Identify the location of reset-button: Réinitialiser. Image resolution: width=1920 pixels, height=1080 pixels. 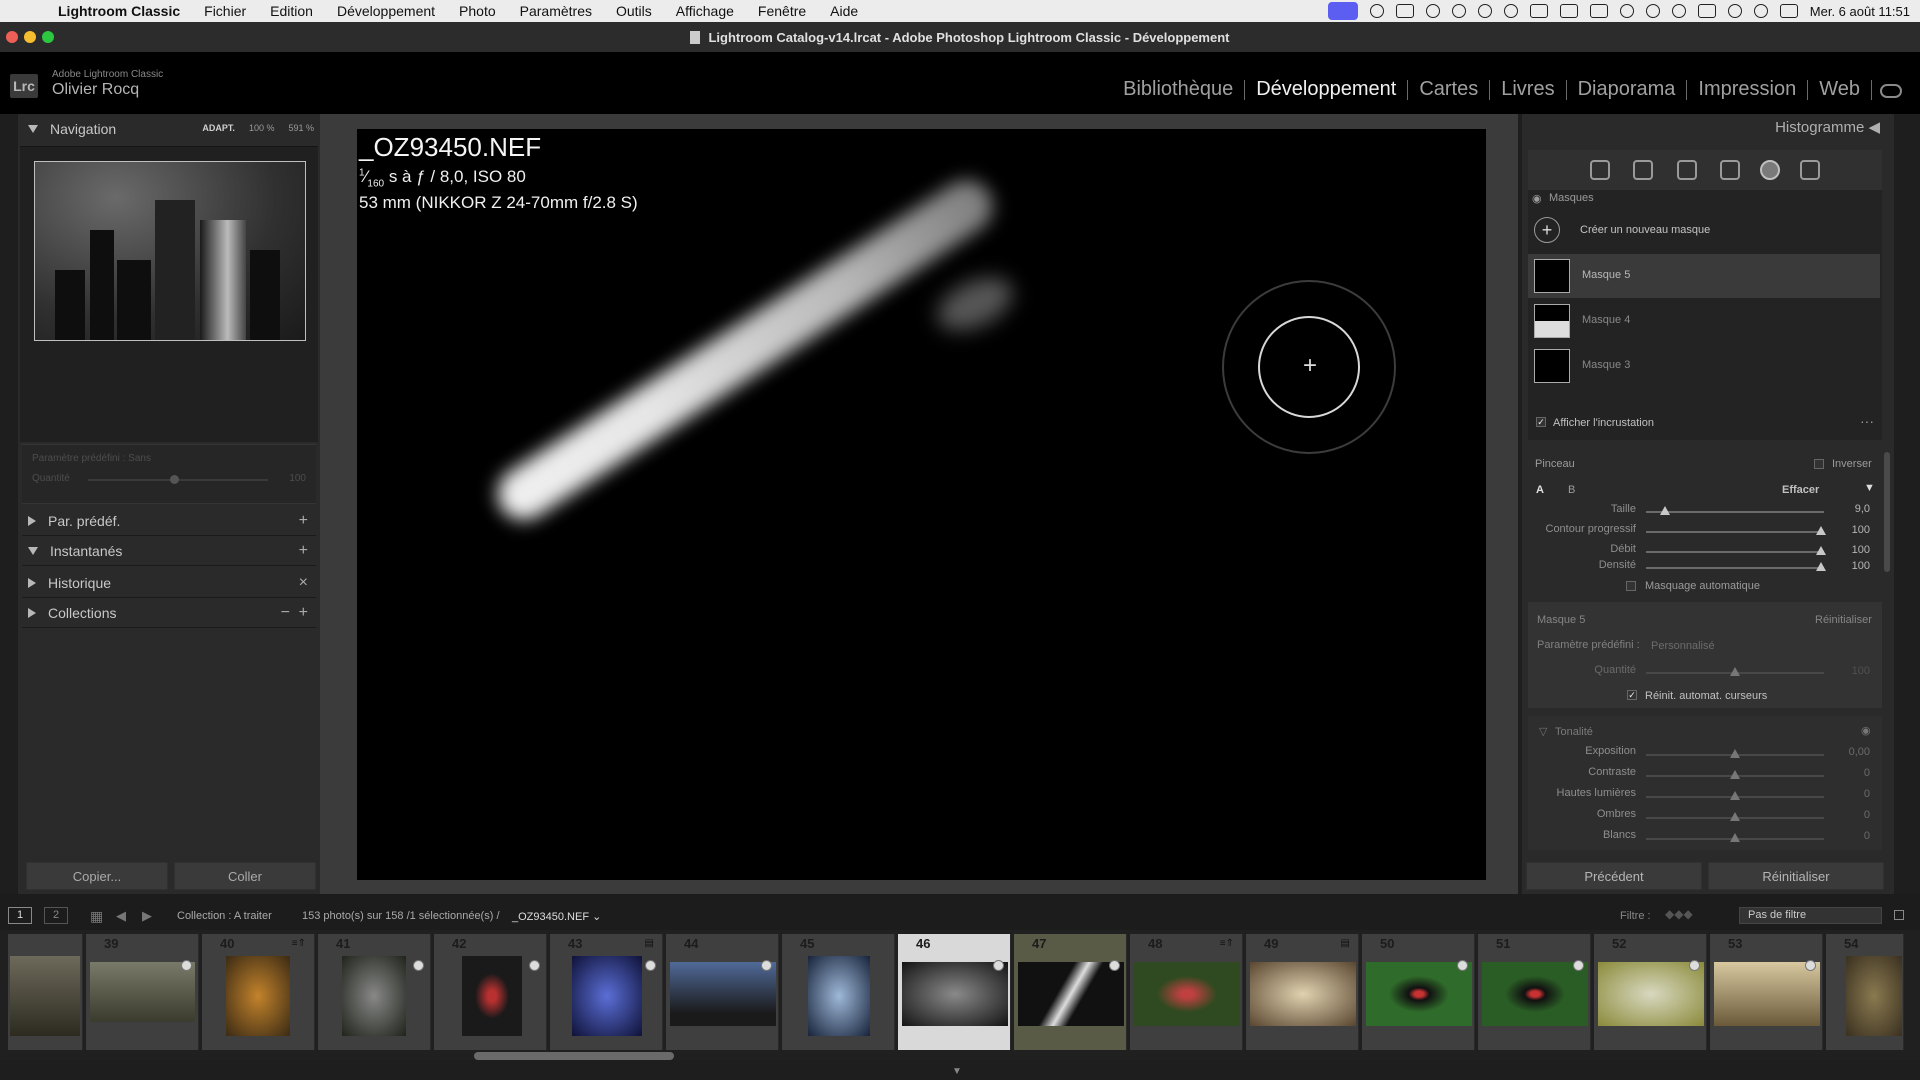
(1796, 876).